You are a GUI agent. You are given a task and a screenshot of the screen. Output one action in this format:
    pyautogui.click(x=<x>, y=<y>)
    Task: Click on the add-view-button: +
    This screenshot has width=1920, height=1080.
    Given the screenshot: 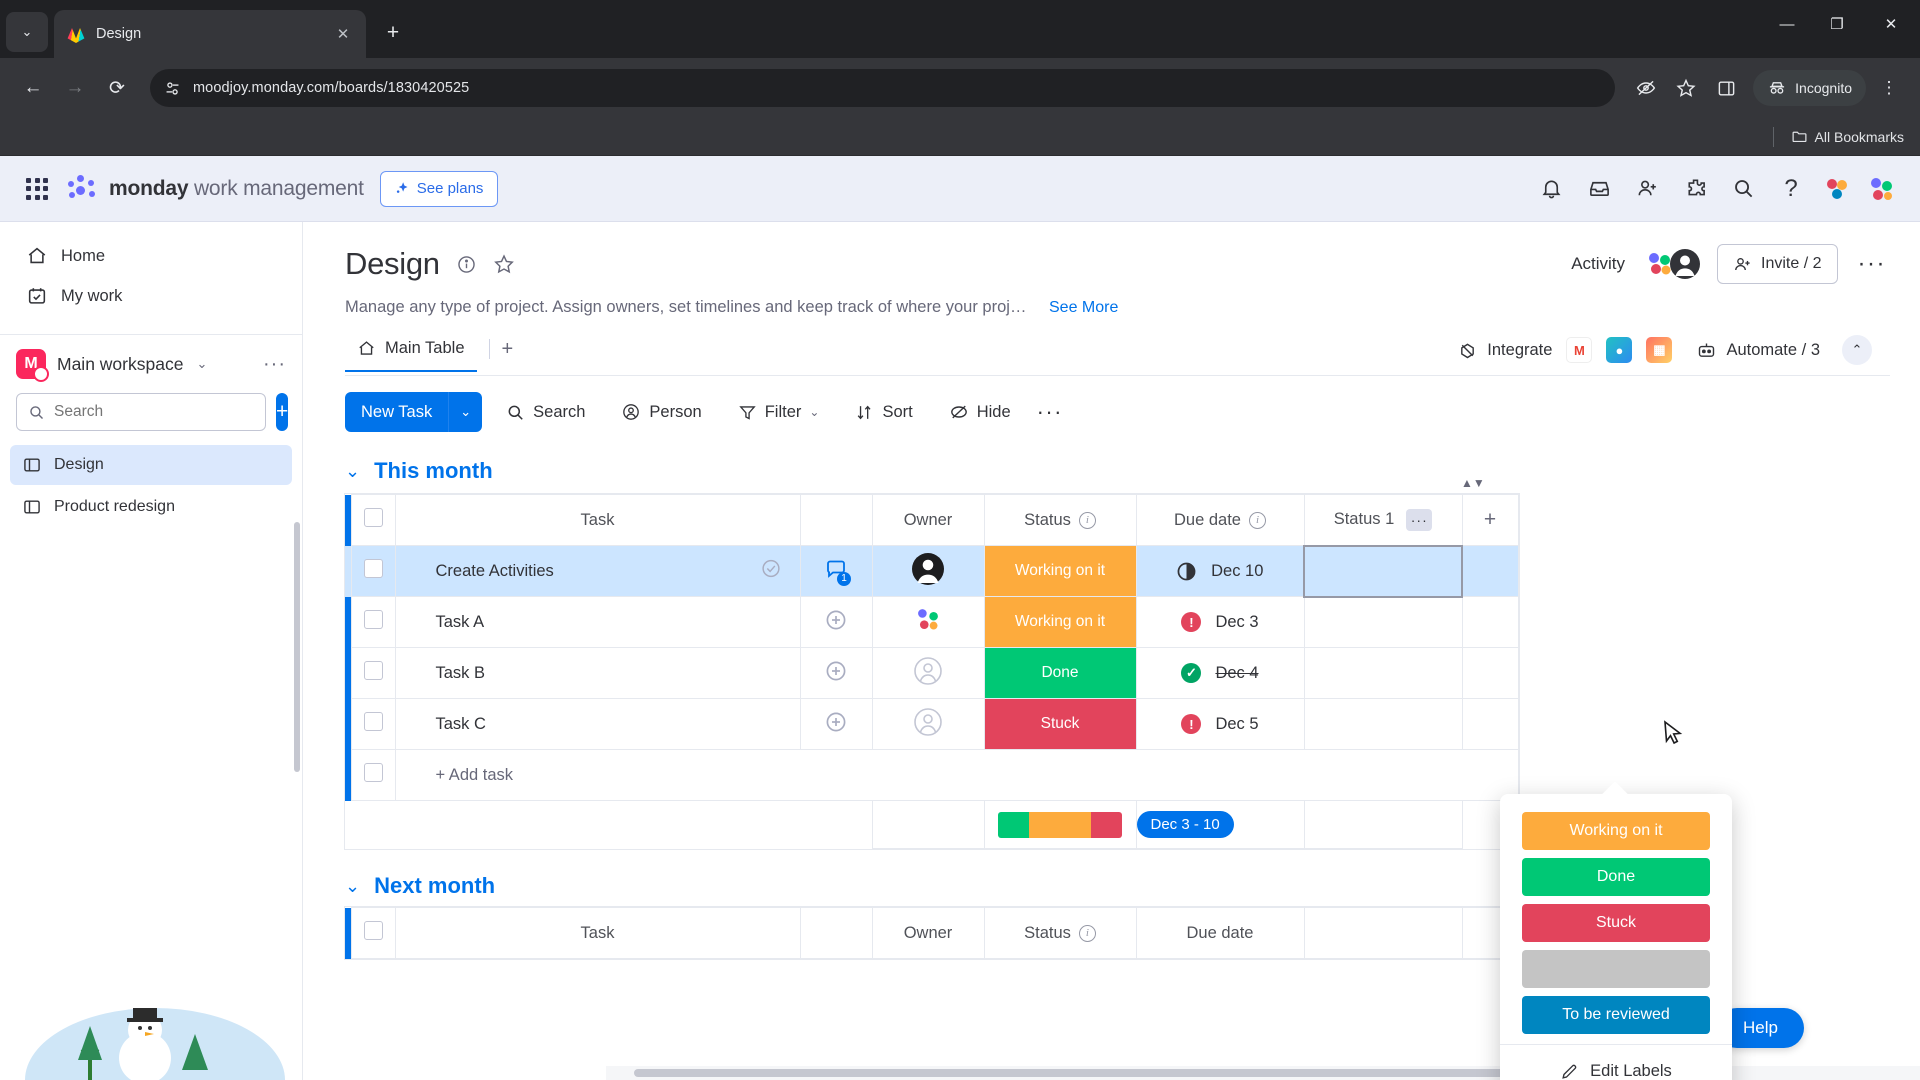 What is the action you would take?
    pyautogui.click(x=508, y=355)
    